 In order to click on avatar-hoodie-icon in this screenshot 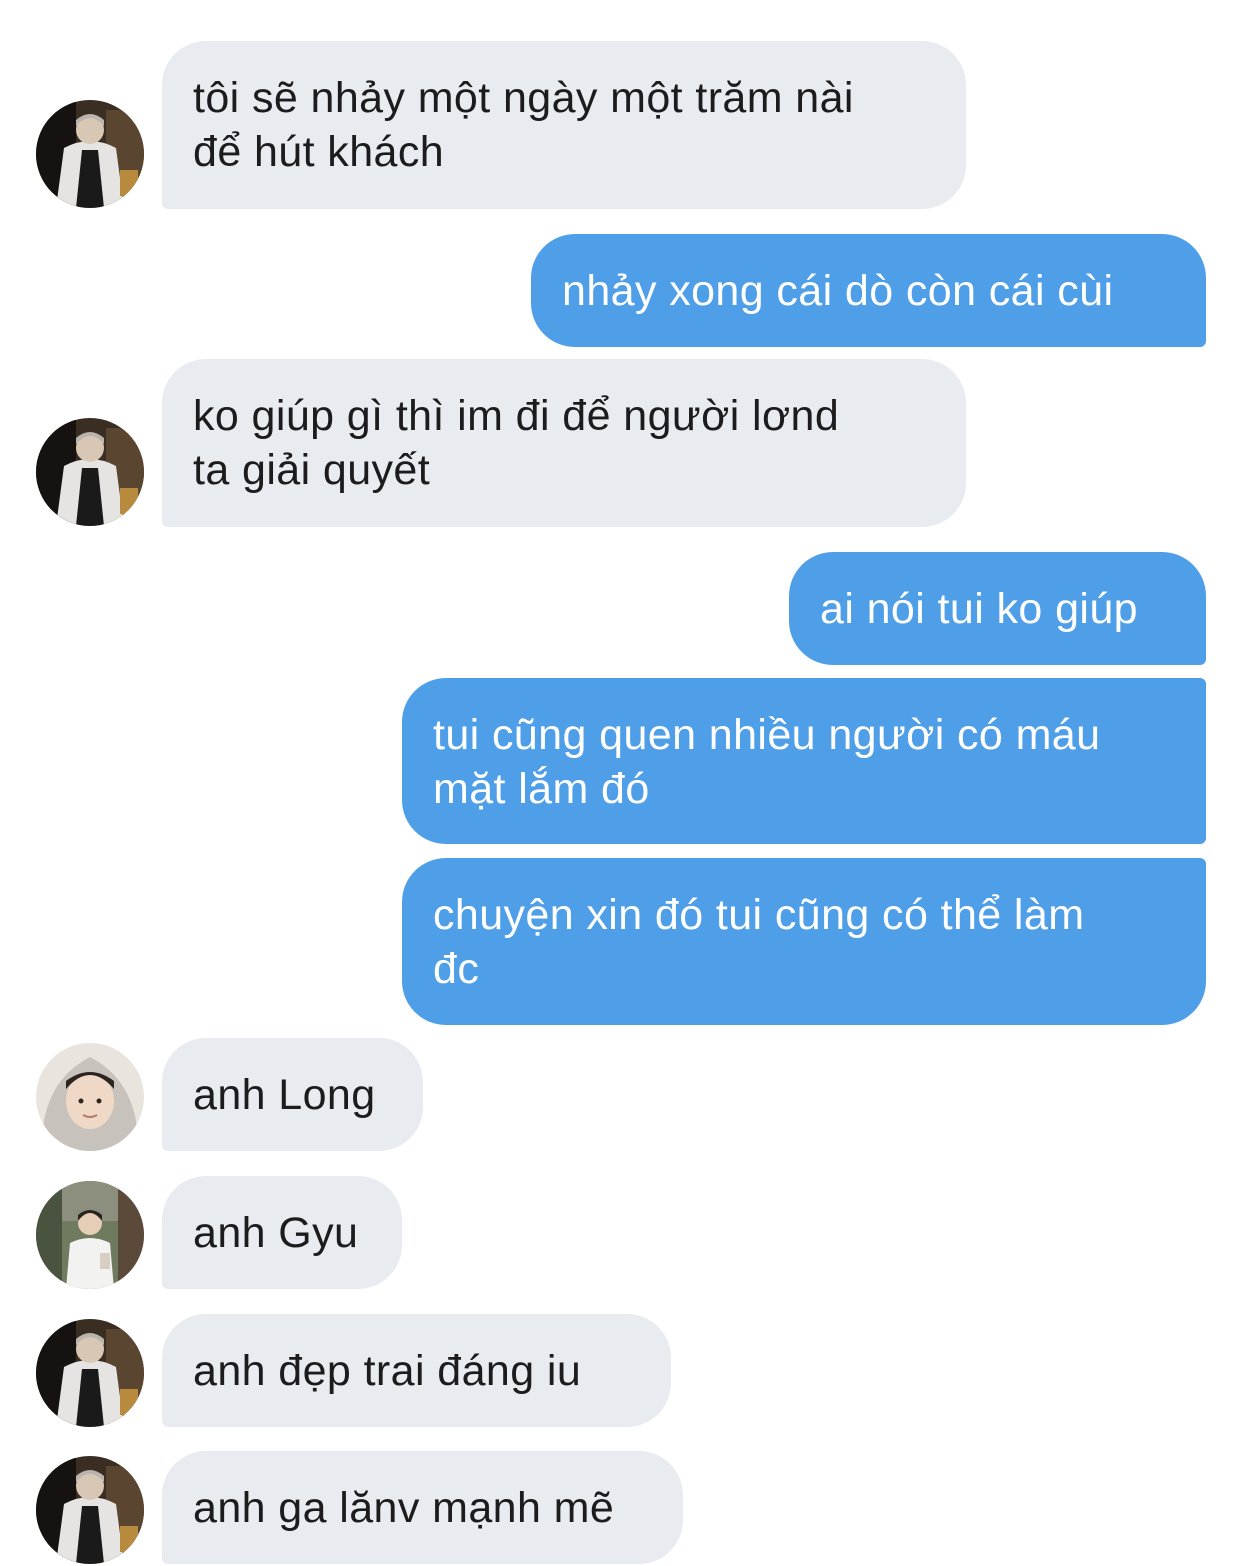, I will do `click(90, 1097)`.